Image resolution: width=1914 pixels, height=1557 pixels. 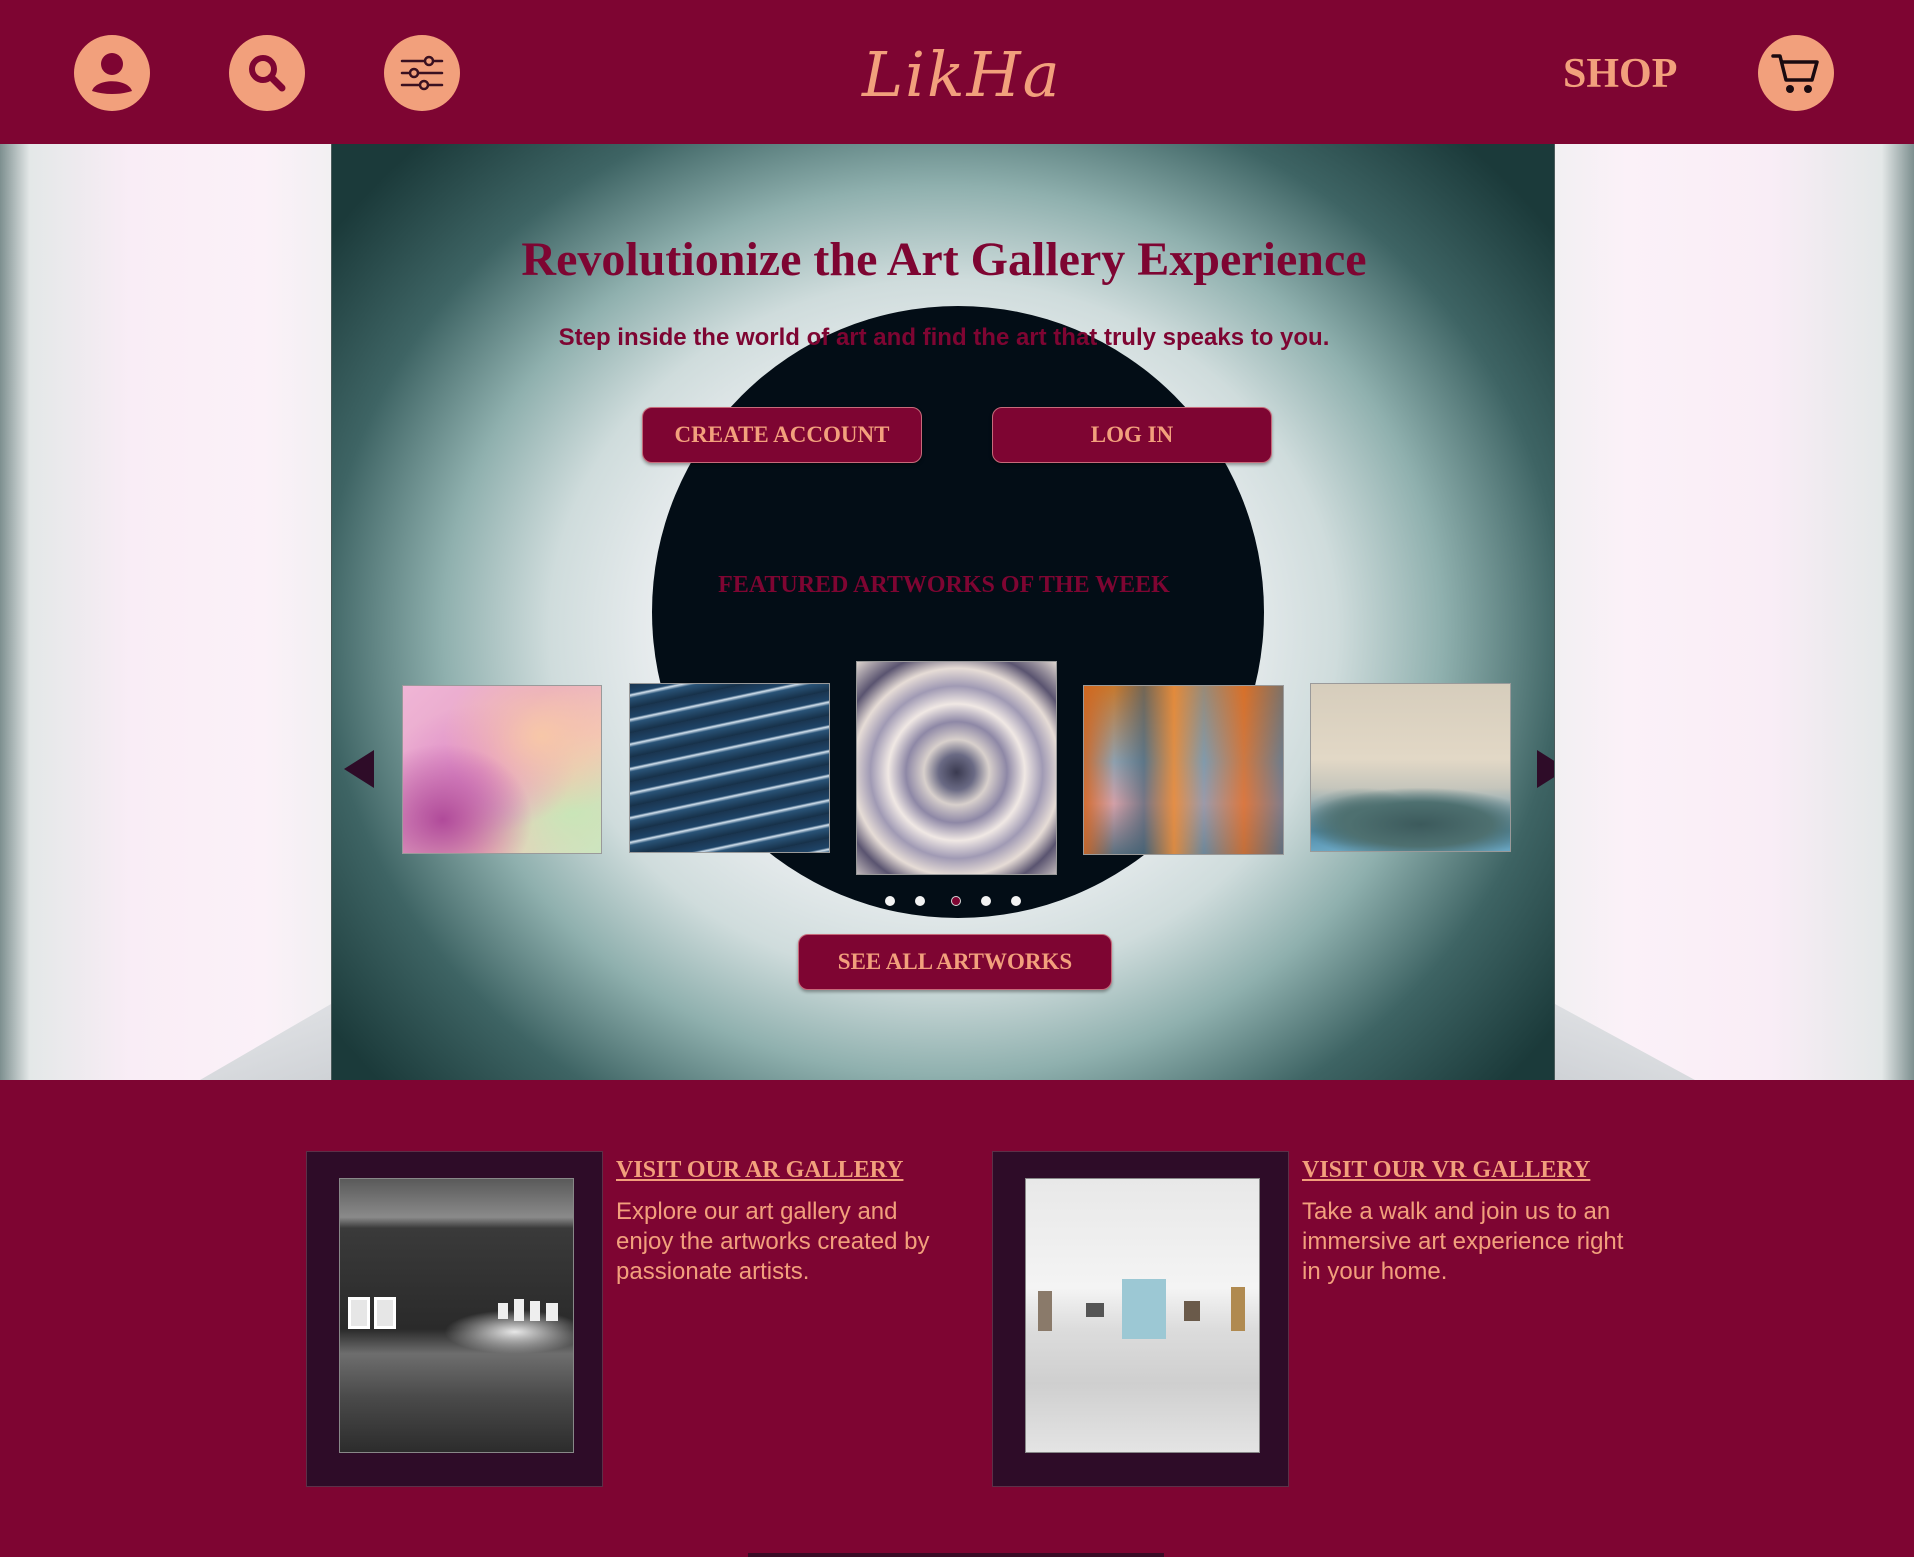 I want to click on ar-gallery-link: VISIT OUR AR GALLERY, so click(x=759, y=1170).